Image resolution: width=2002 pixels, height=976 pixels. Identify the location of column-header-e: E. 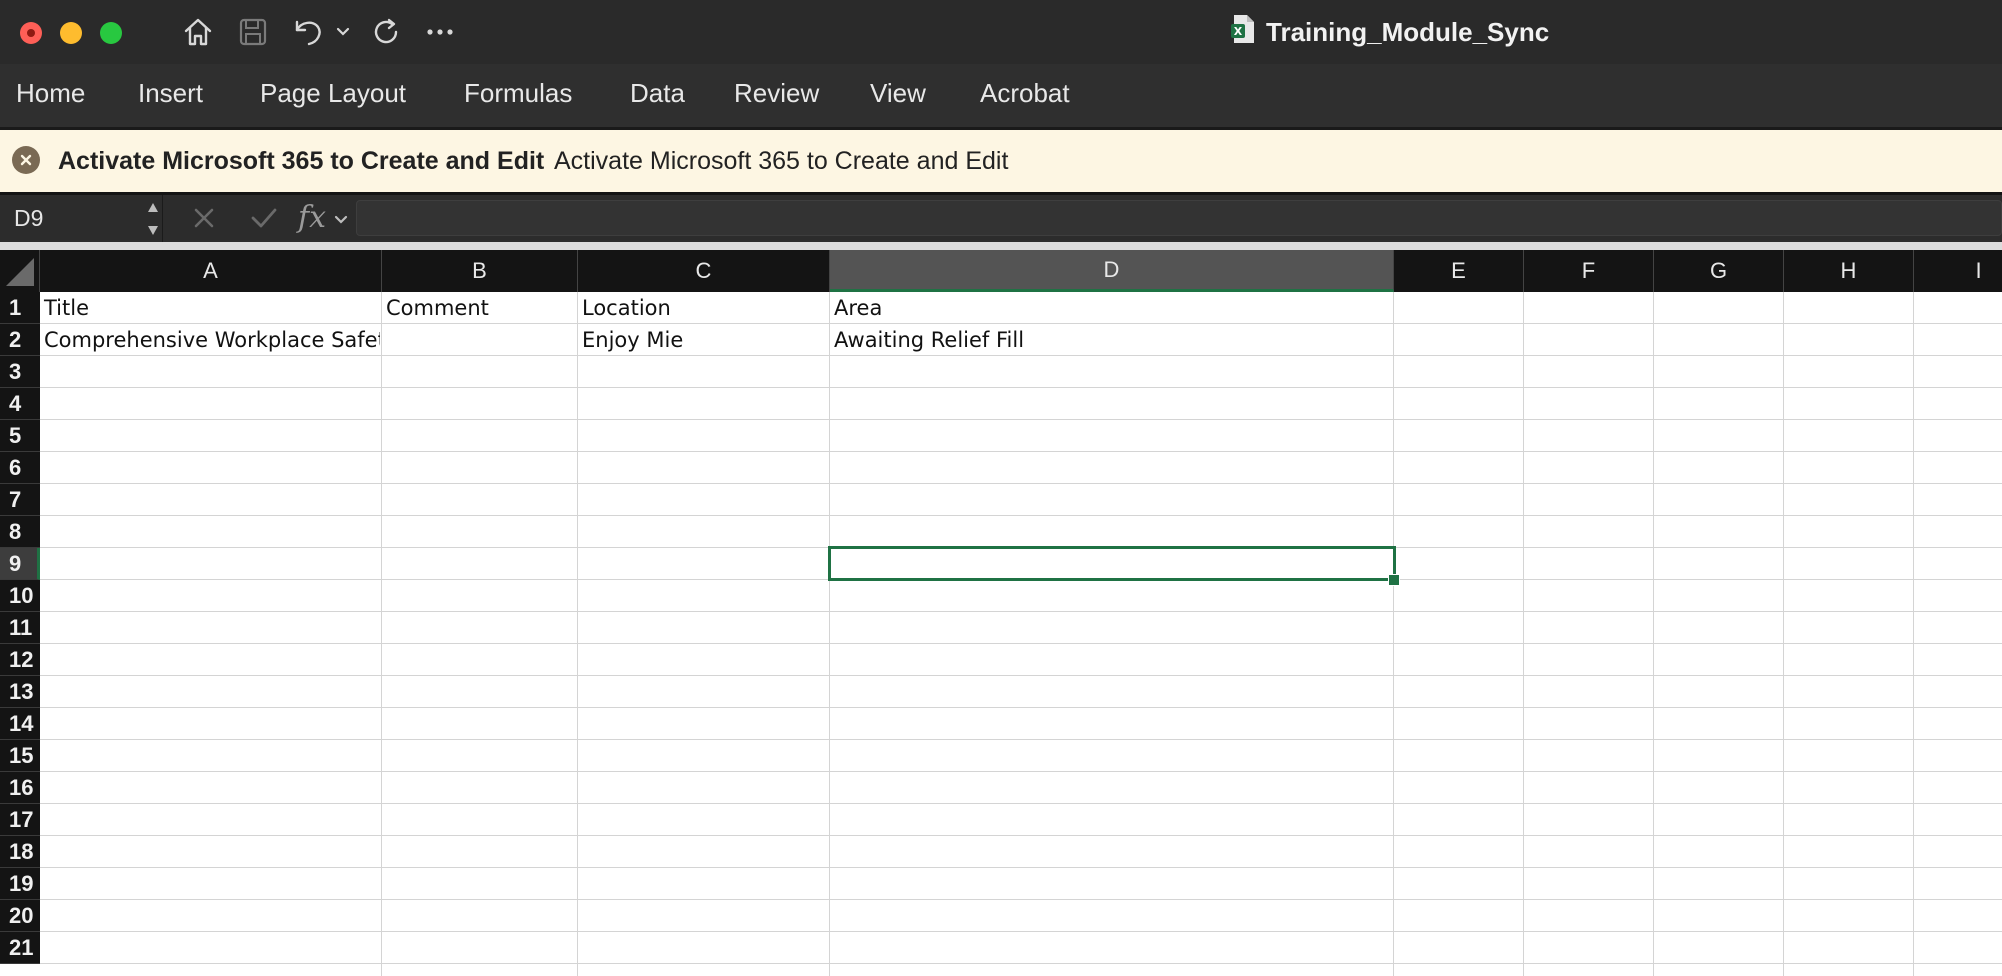
(1459, 271).